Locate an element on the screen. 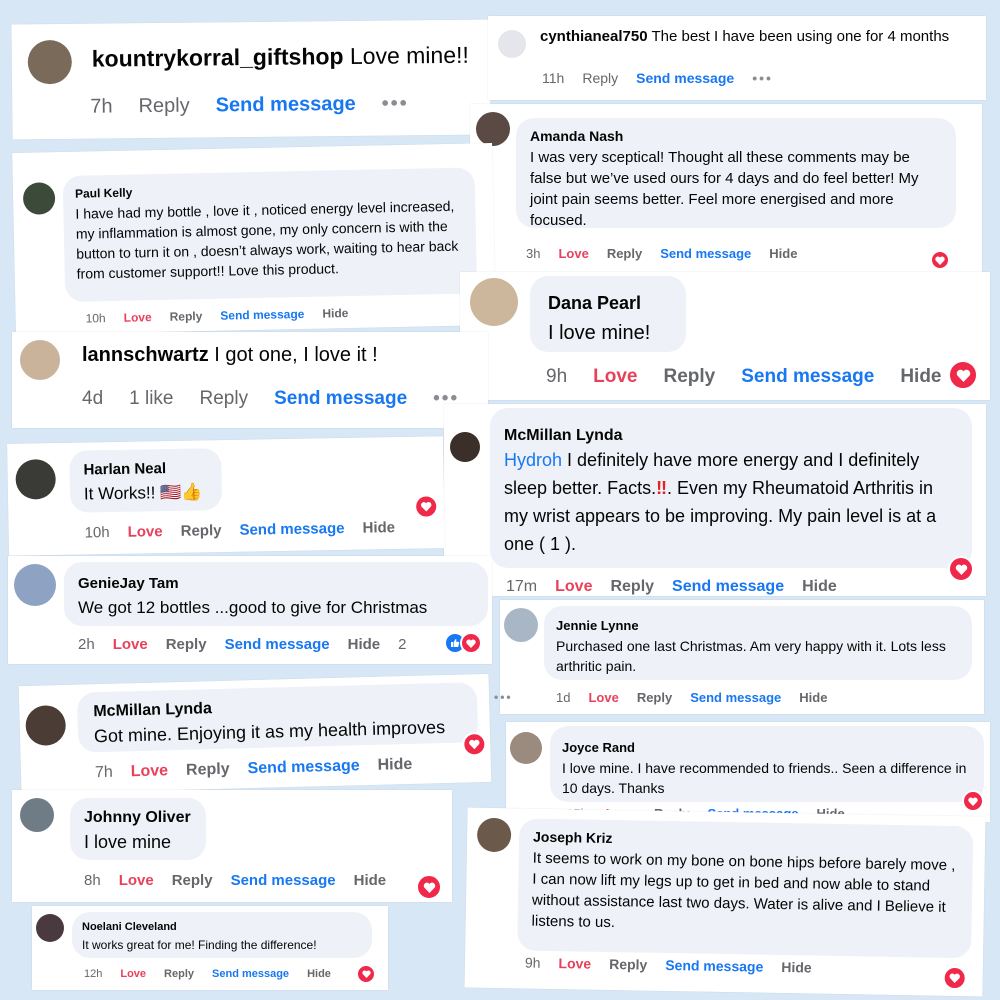  commenter-name: Joyce Rand is located at coordinates (767, 748).